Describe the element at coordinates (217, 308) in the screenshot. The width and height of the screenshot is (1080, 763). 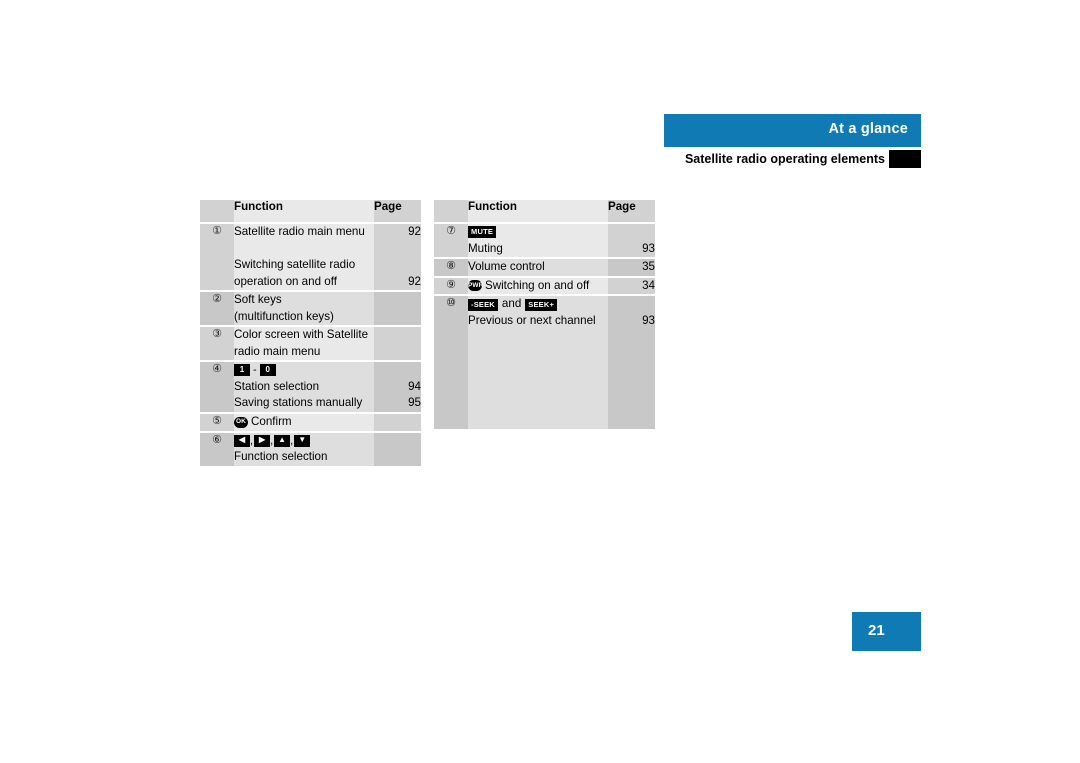
I see `row-number: ②` at that location.